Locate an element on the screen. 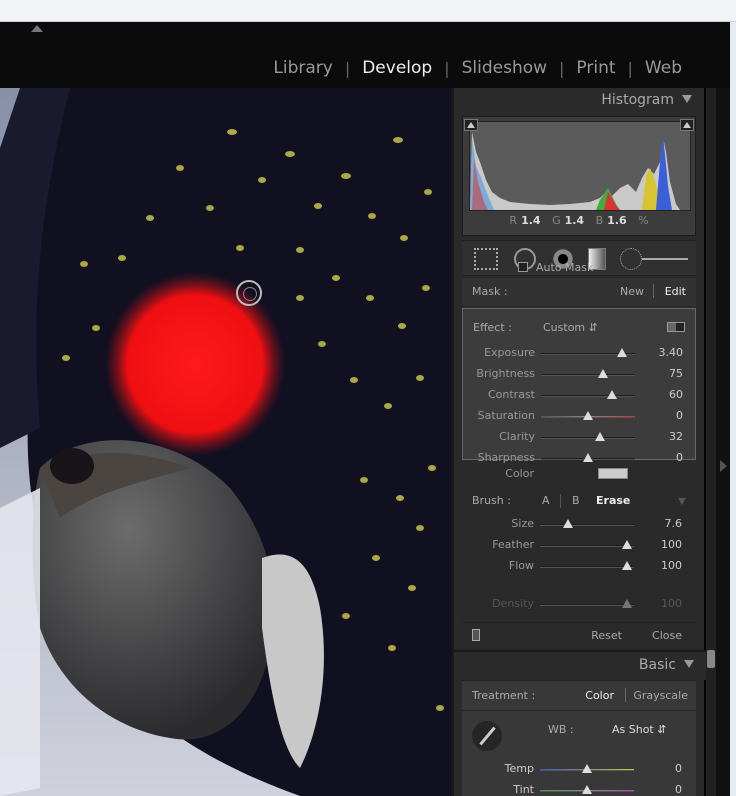  panel-scrollbar-thumb is located at coordinates (711, 659).